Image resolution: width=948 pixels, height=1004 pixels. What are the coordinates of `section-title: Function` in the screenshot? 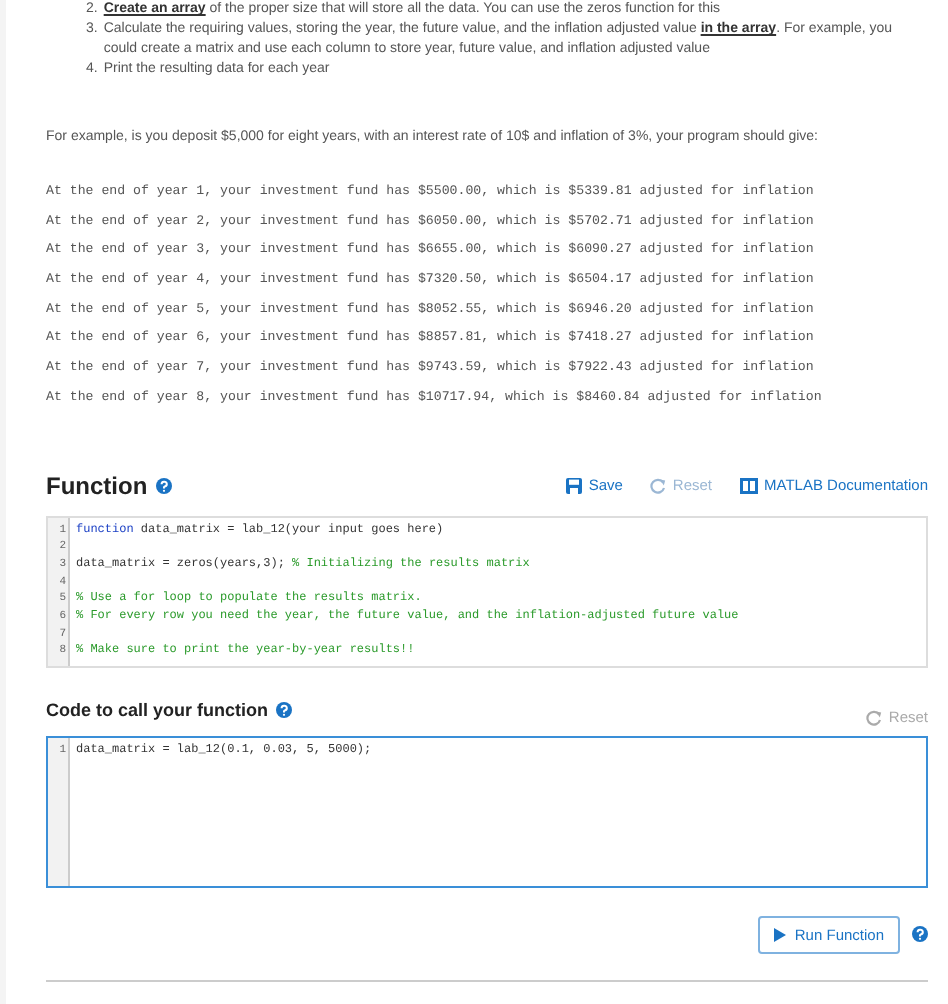 It's located at (97, 485).